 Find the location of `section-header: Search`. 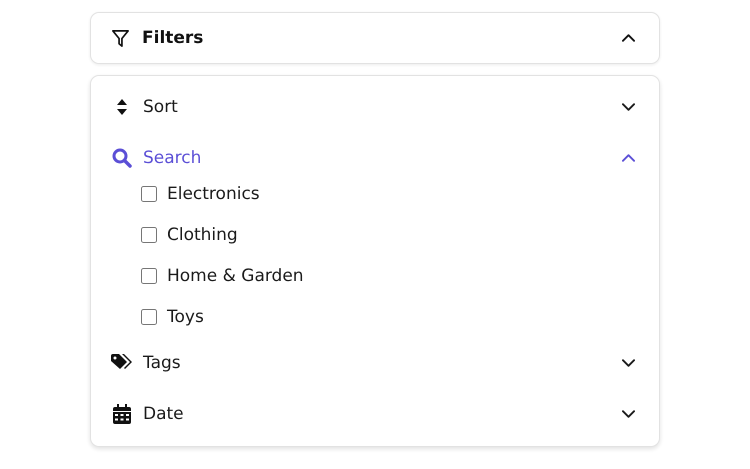

section-header: Search is located at coordinates (375, 157).